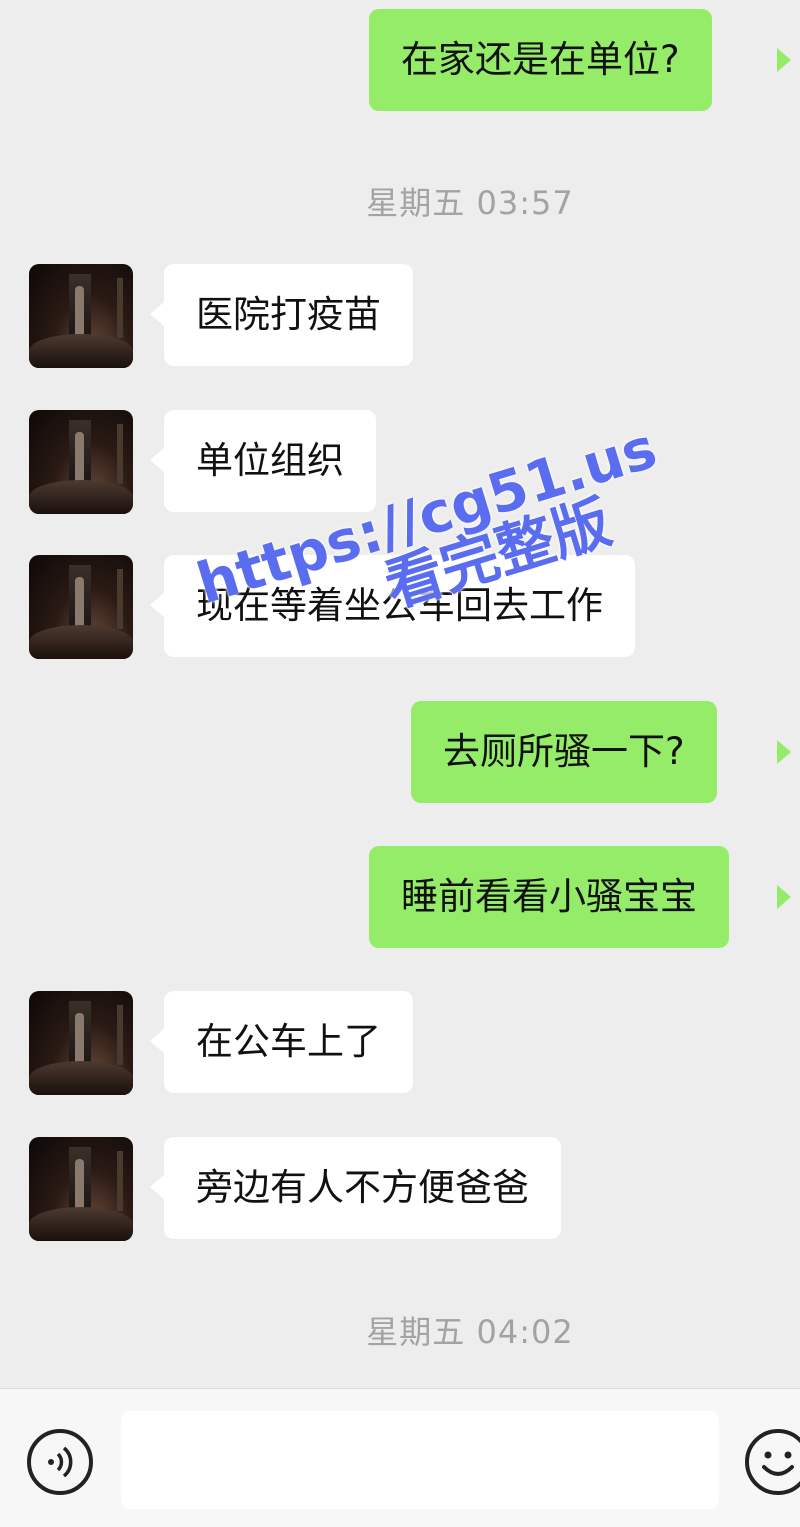 The width and height of the screenshot is (800, 1527). I want to click on smiley-glyph, so click(778, 1463).